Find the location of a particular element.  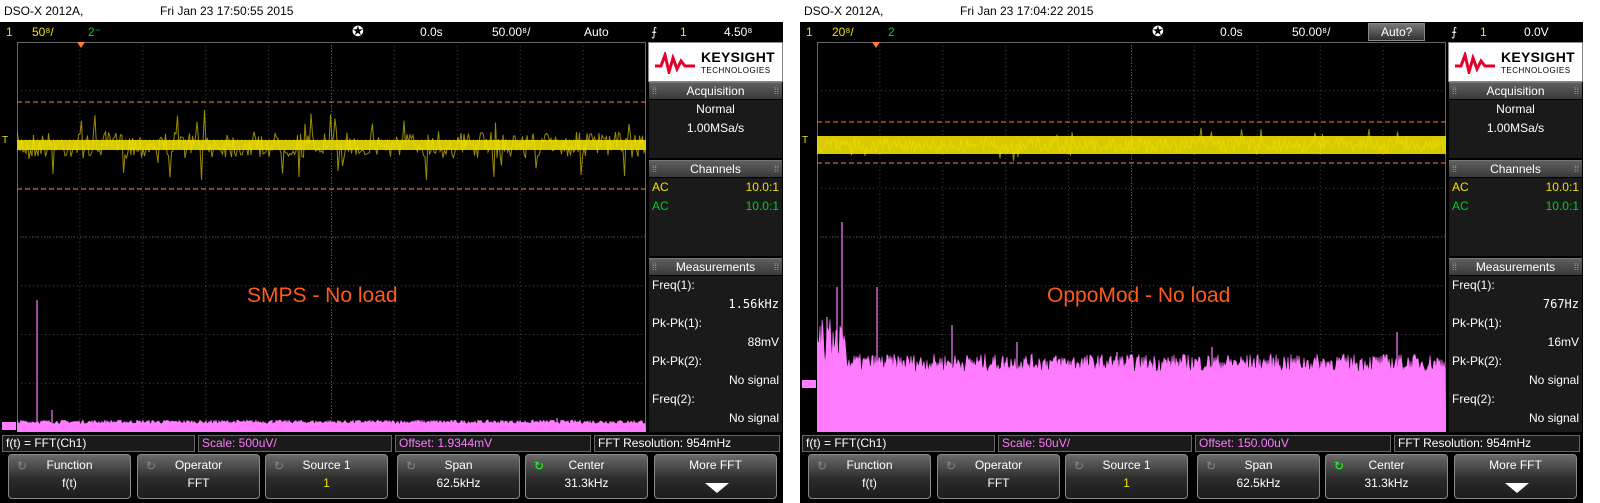

meas4-value: No signal is located at coordinates (753, 418).